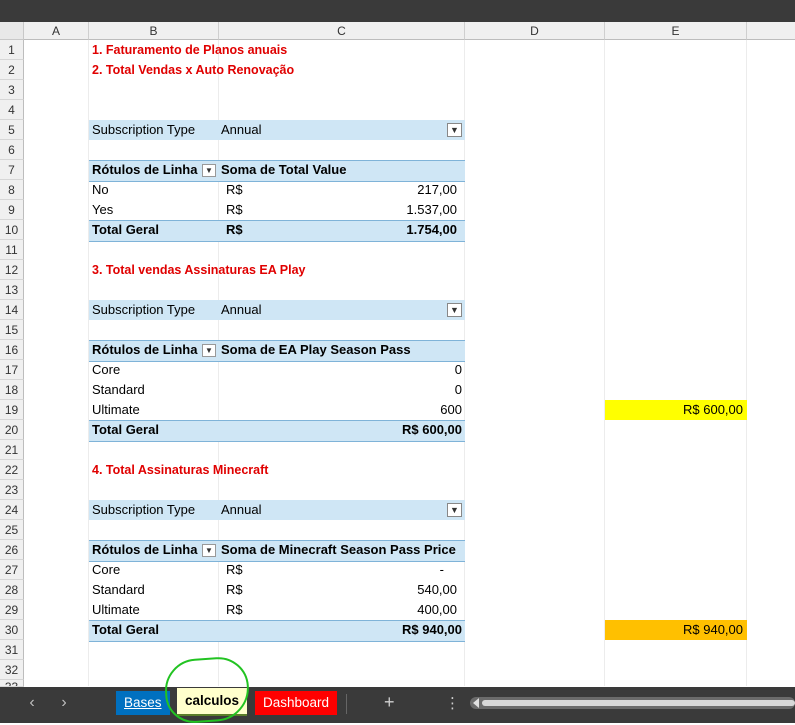  I want to click on pivot3-row-value: -, so click(372, 570).